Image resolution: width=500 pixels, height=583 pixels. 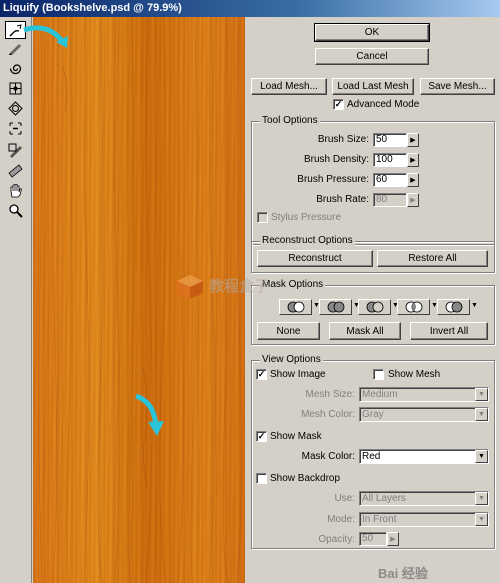 What do you see at coordinates (315, 258) in the screenshot?
I see `reconstruct-button: Reconstruct` at bounding box center [315, 258].